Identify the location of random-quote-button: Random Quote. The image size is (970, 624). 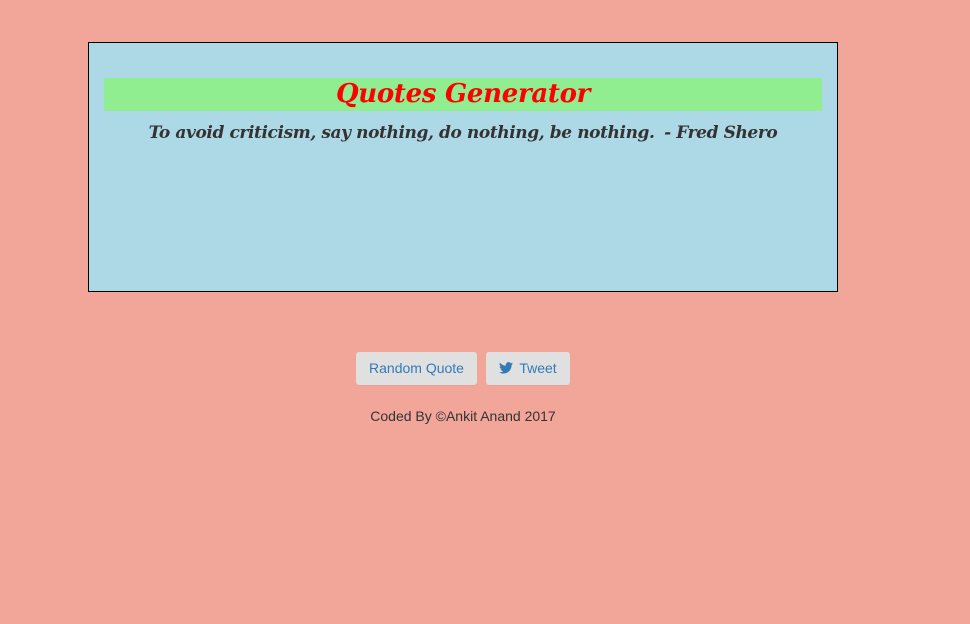
(416, 368).